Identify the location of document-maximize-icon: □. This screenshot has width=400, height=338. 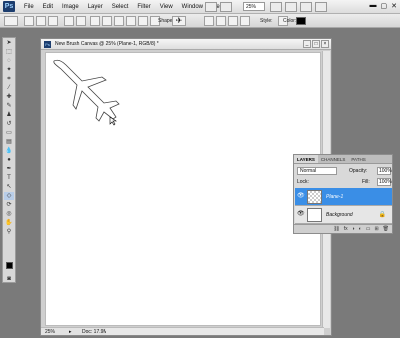
(316, 44).